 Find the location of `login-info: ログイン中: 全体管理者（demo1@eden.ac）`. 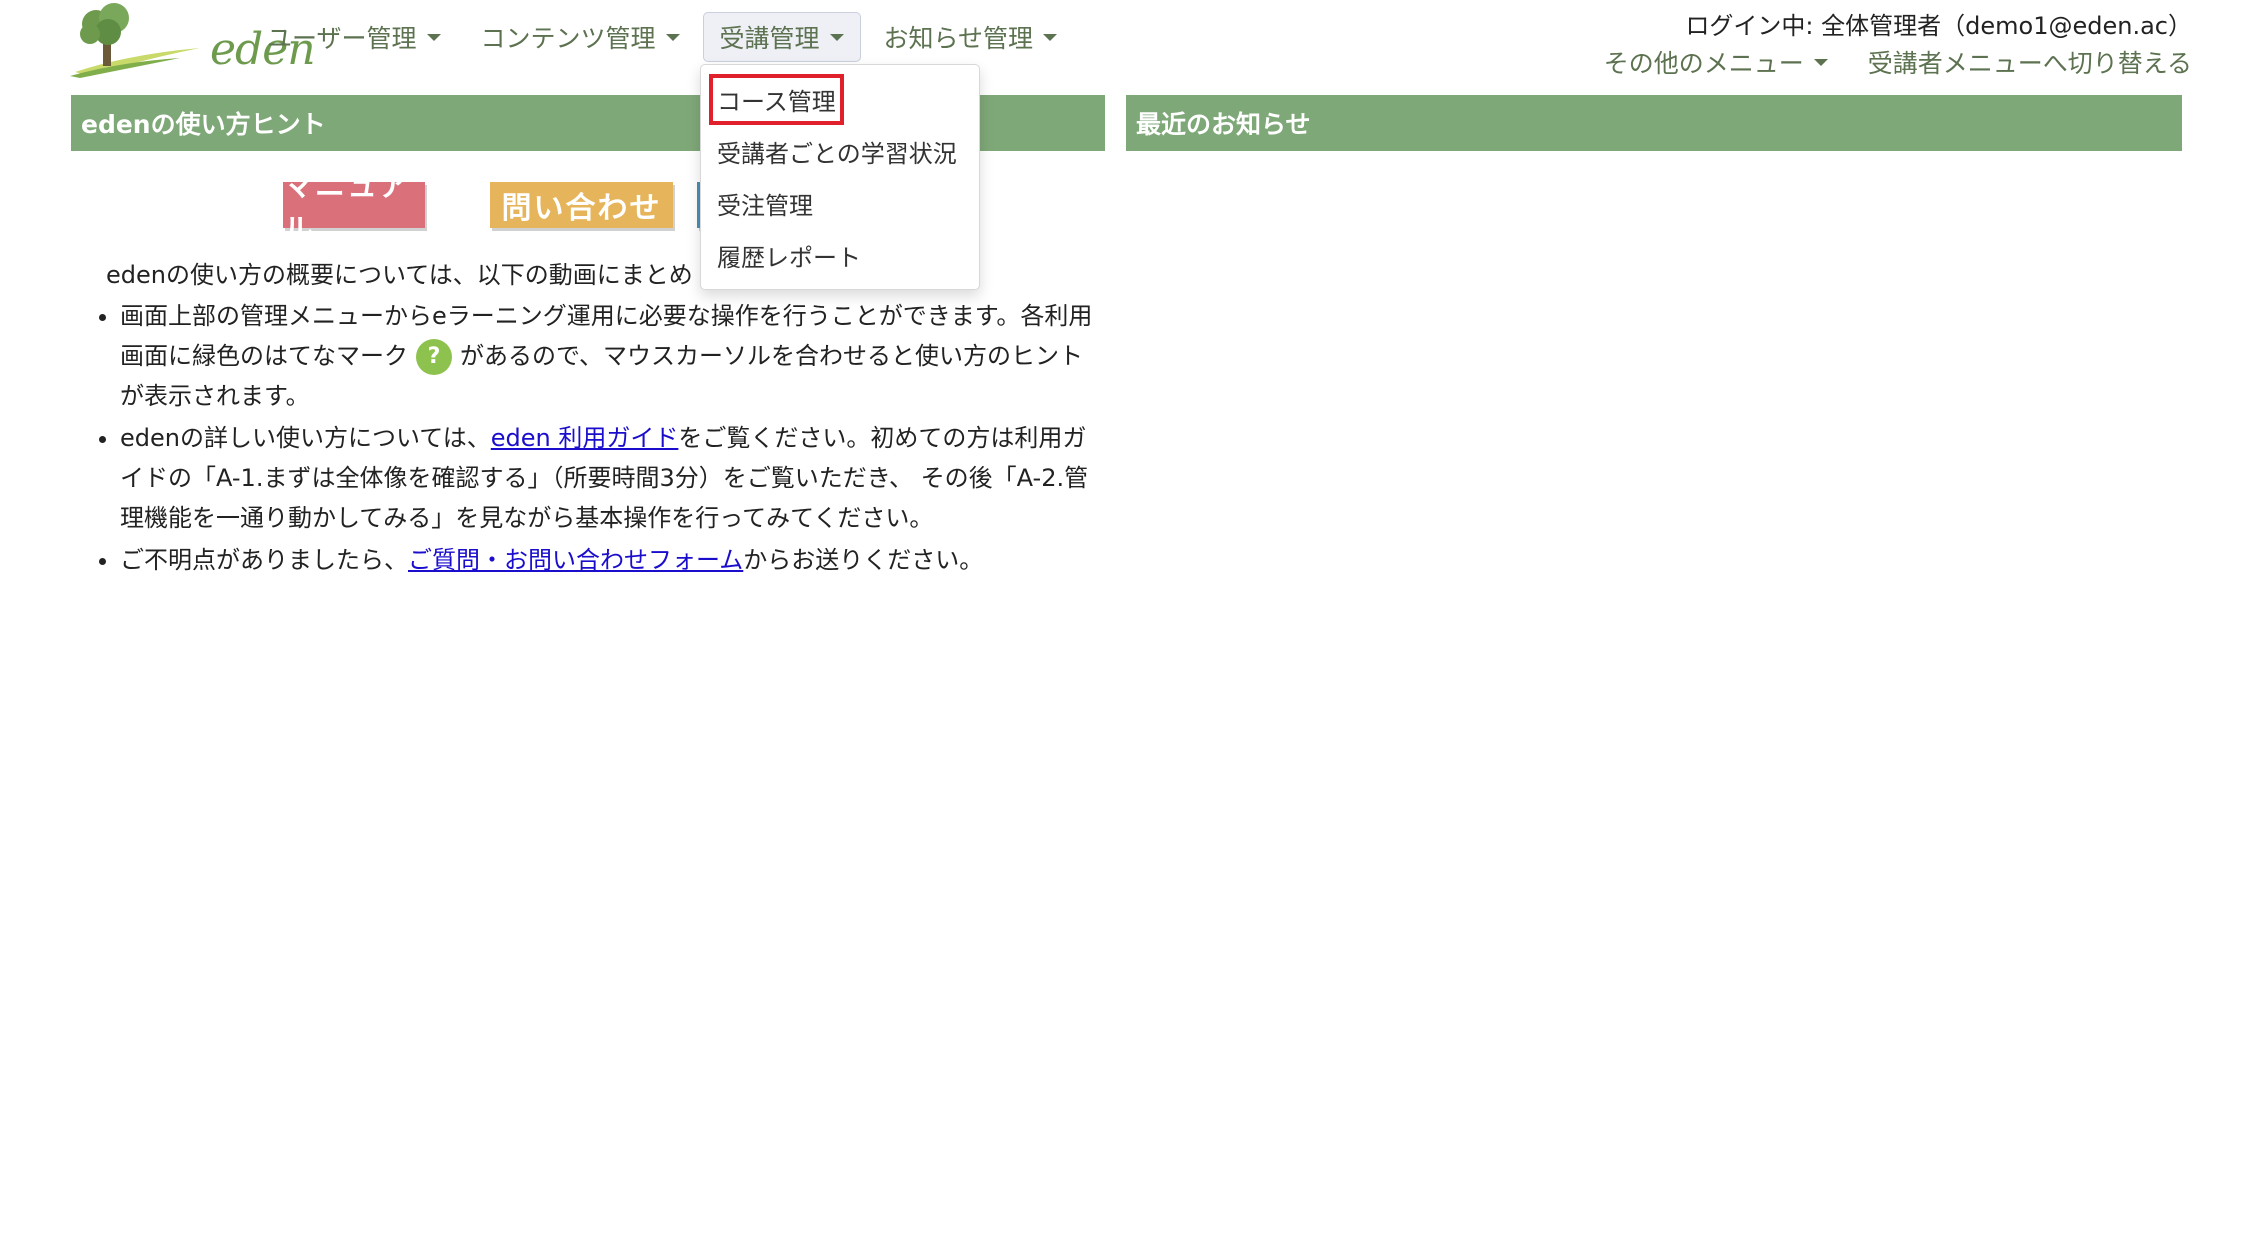

login-info: ログイン中: 全体管理者（demo1@eden.ac） is located at coordinates (1938, 26).